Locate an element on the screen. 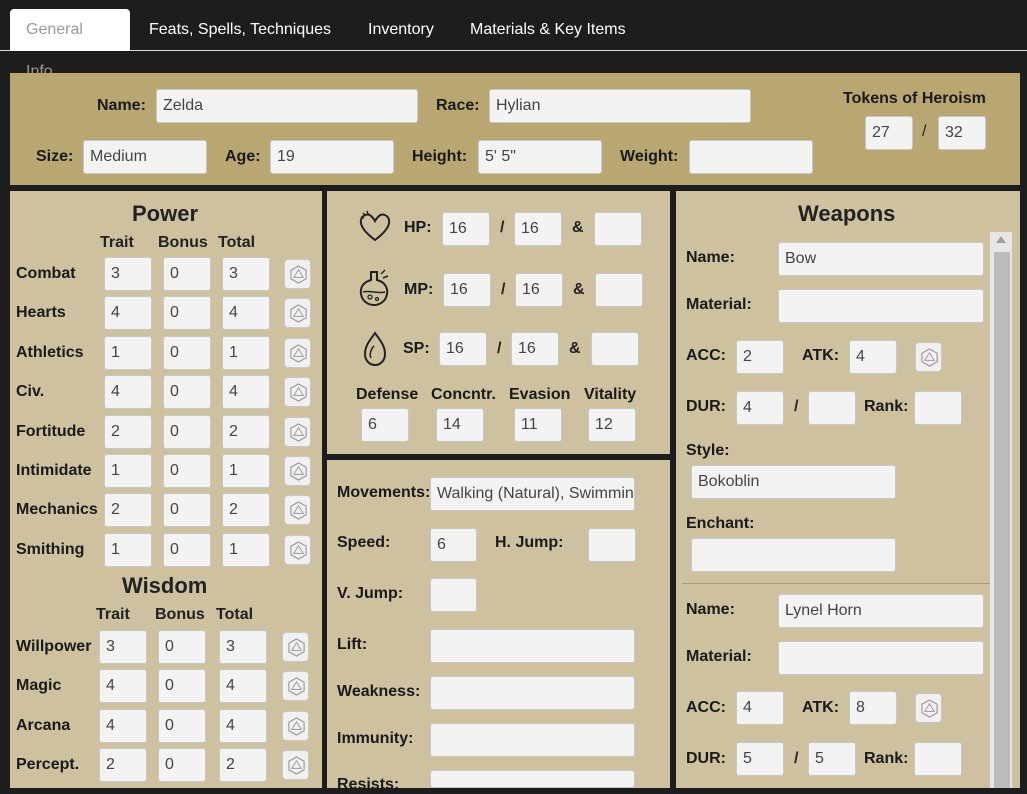  roll-dice-button-magic is located at coordinates (295, 686).